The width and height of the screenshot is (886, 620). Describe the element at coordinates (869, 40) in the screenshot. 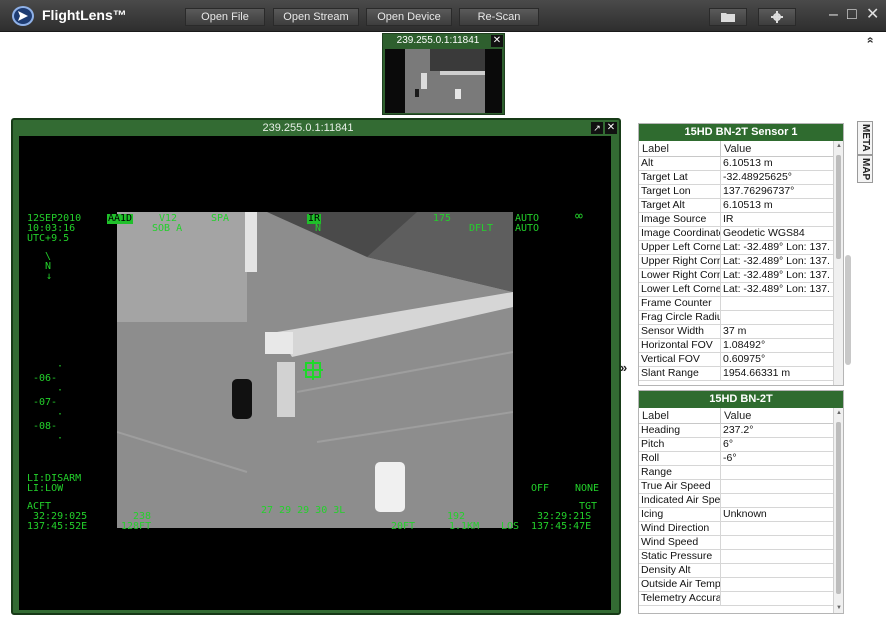

I see `collapse-thumbnails-icon: »` at that location.